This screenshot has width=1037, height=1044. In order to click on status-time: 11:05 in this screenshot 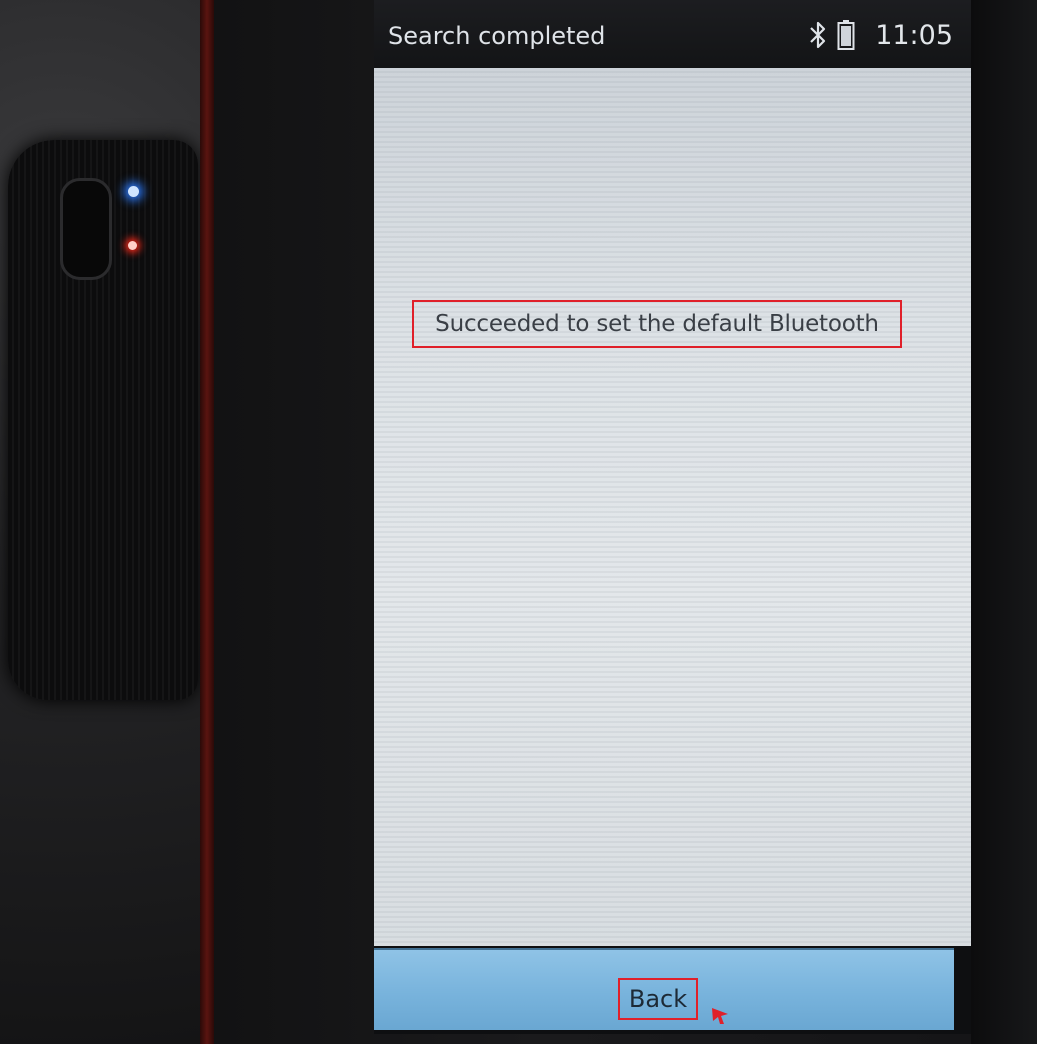, I will do `click(914, 35)`.